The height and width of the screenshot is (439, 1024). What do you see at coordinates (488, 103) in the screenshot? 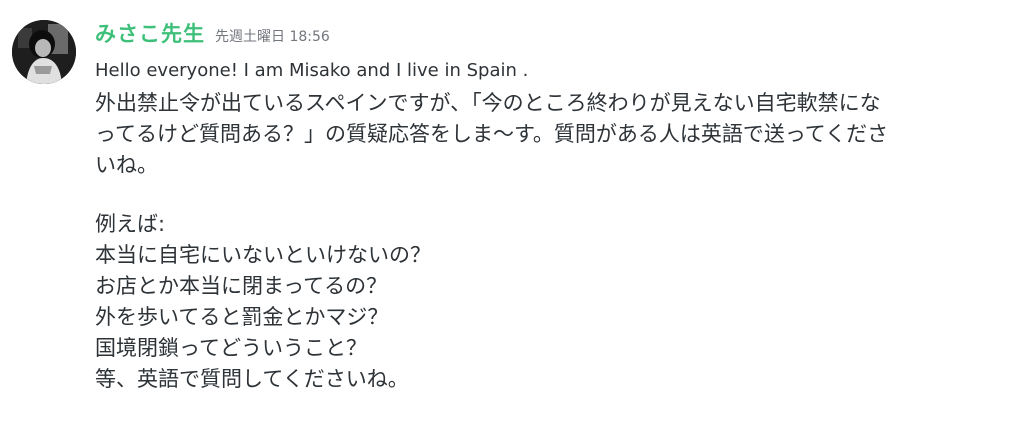
I see `message-line: 外出禁止令が出ているスペインですが、「今のところ終わりが見えない自宅軟禁にな` at bounding box center [488, 103].